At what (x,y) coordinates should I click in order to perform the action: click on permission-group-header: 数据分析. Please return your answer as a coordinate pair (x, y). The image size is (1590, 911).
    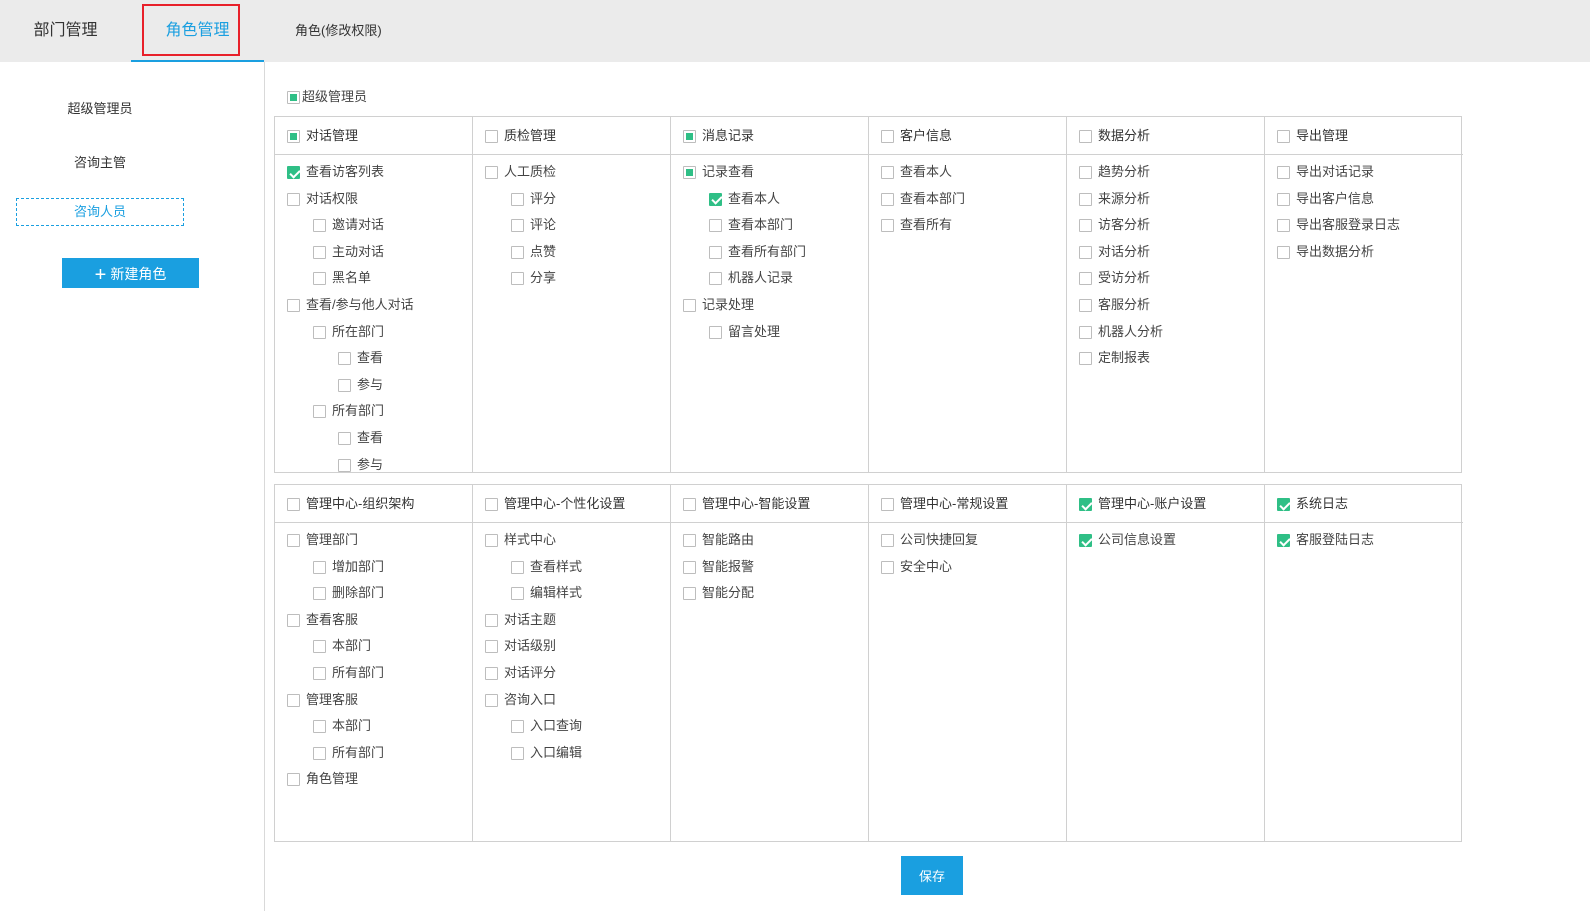
    Looking at the image, I should click on (1165, 136).